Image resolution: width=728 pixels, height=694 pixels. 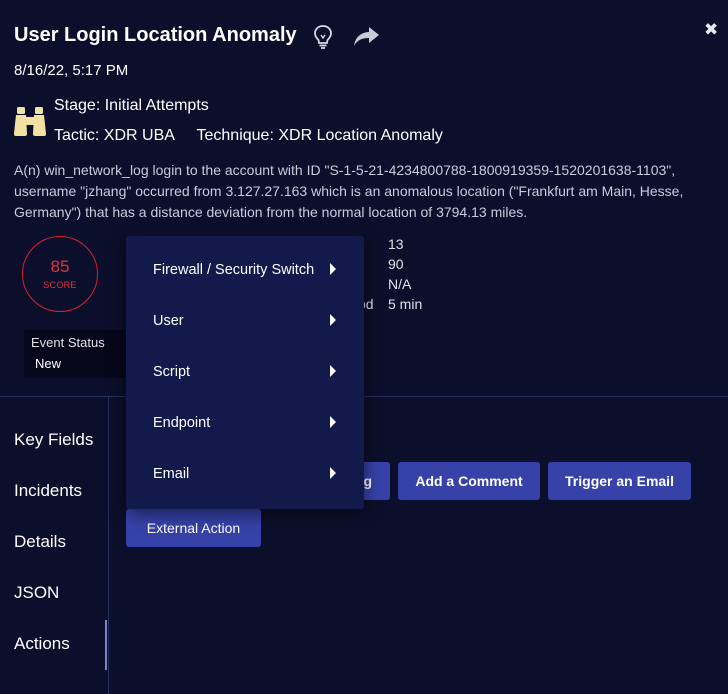 What do you see at coordinates (396, 264) in the screenshot?
I see `stat-value: 90` at bounding box center [396, 264].